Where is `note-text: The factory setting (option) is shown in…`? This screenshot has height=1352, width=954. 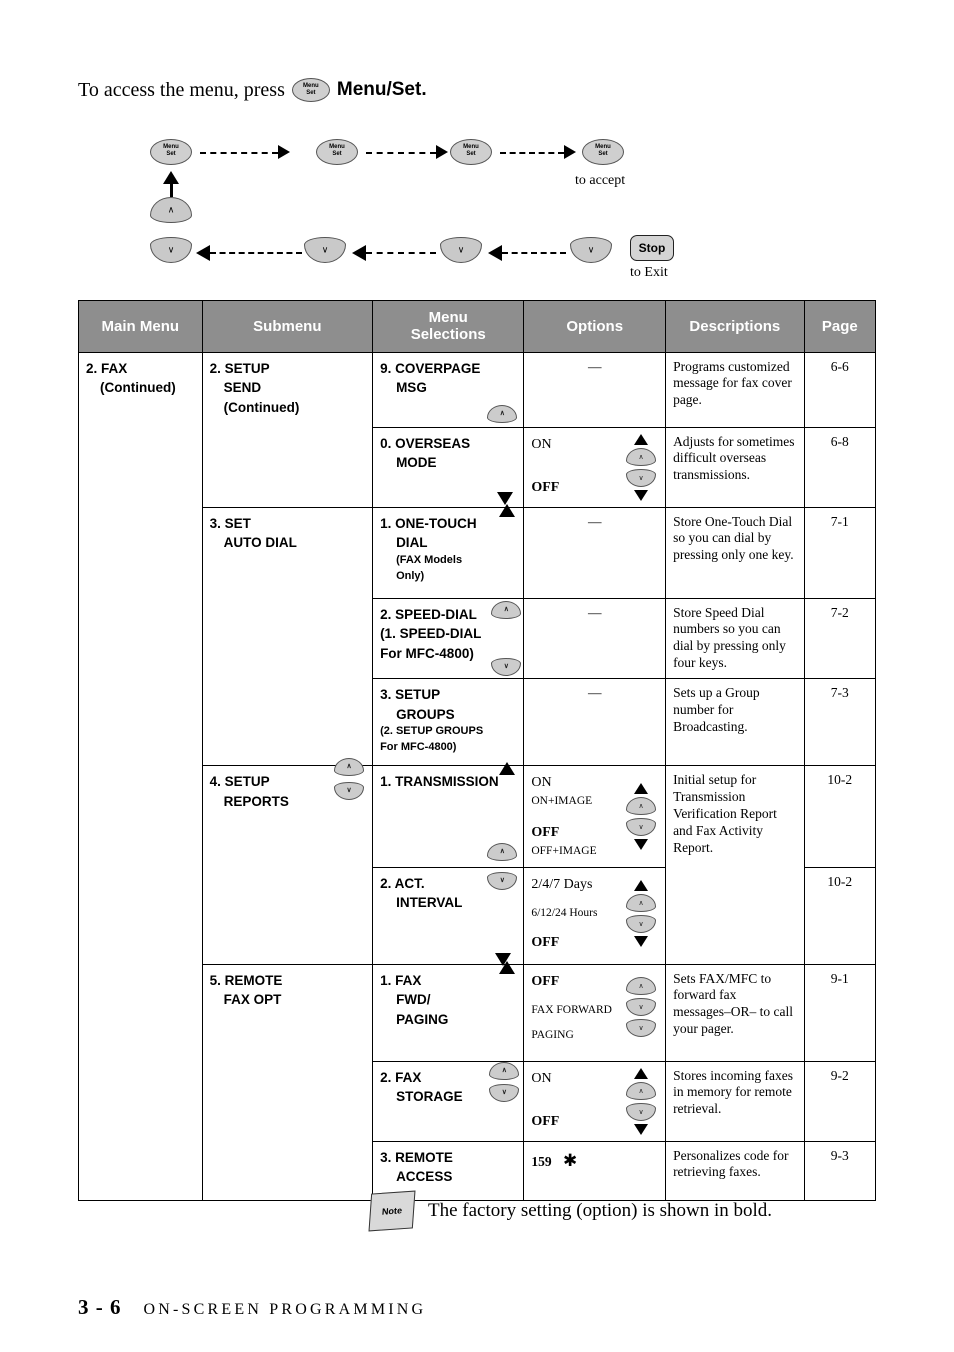
note-text: The factory setting (option) is shown in… is located at coordinates (600, 1210).